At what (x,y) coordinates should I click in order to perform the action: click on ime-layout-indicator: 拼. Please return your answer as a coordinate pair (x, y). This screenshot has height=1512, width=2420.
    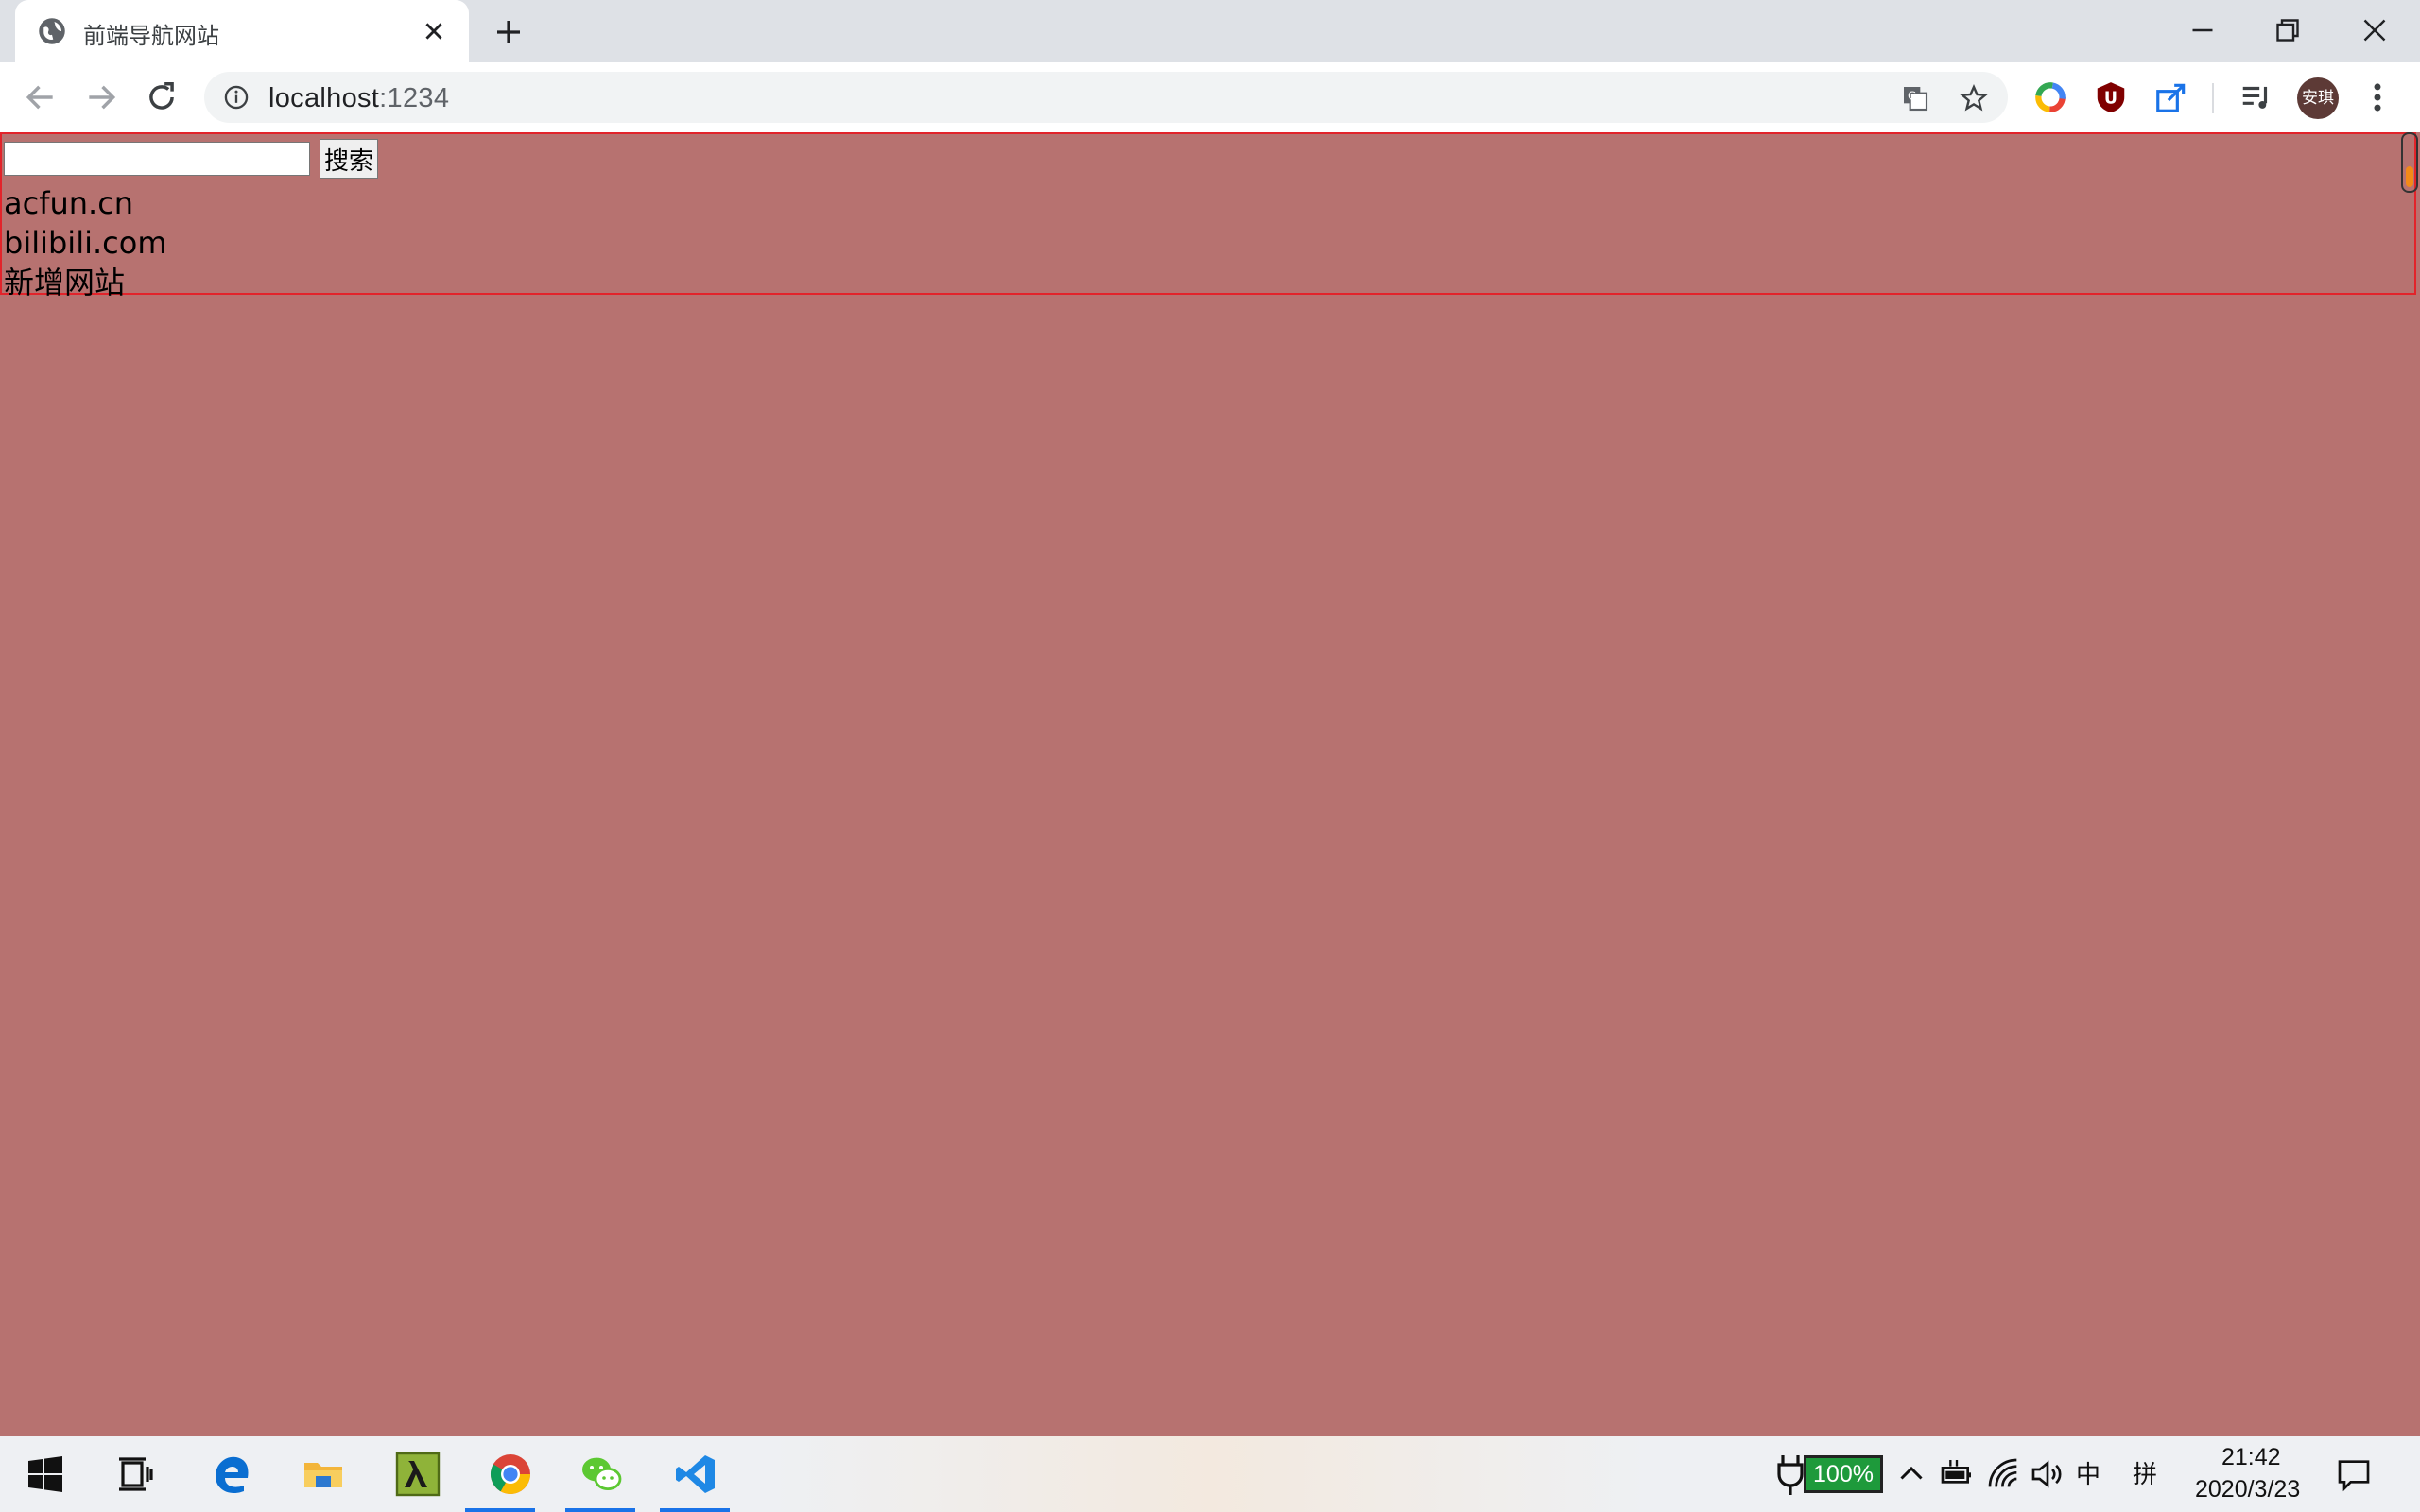
    Looking at the image, I should click on (2145, 1472).